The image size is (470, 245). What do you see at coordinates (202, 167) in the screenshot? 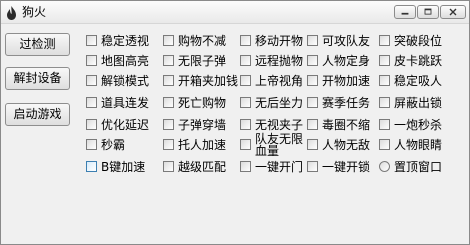
I see `option-label: 越级匹配` at bounding box center [202, 167].